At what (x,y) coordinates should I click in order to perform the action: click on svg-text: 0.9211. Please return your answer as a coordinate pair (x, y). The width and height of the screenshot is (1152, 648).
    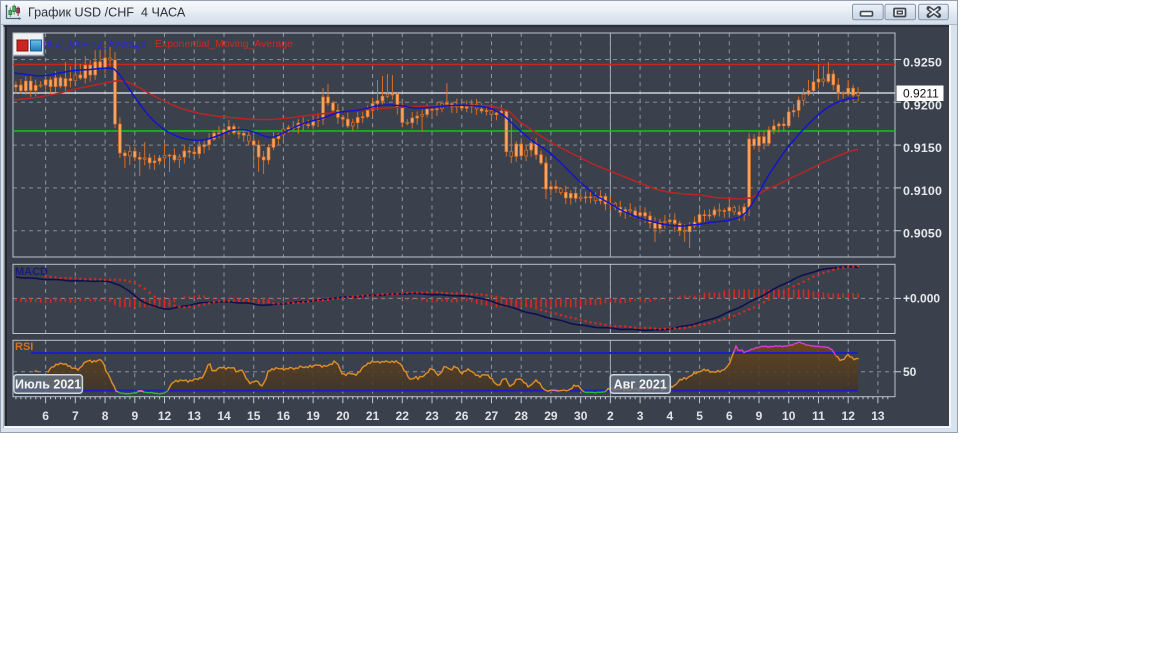
    Looking at the image, I should click on (921, 94).